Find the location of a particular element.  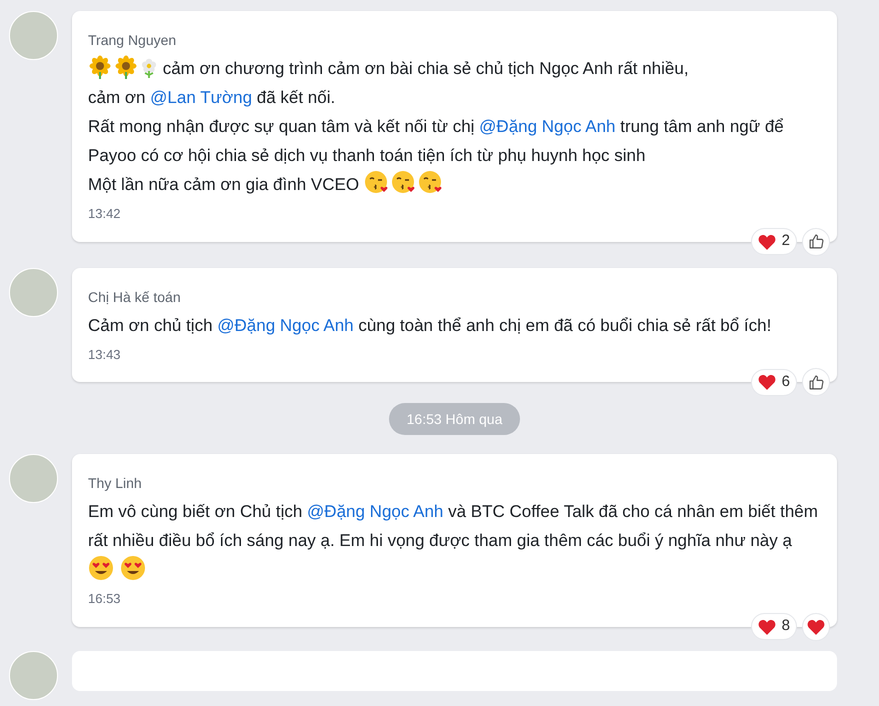

reaction-count: 6 is located at coordinates (773, 382).